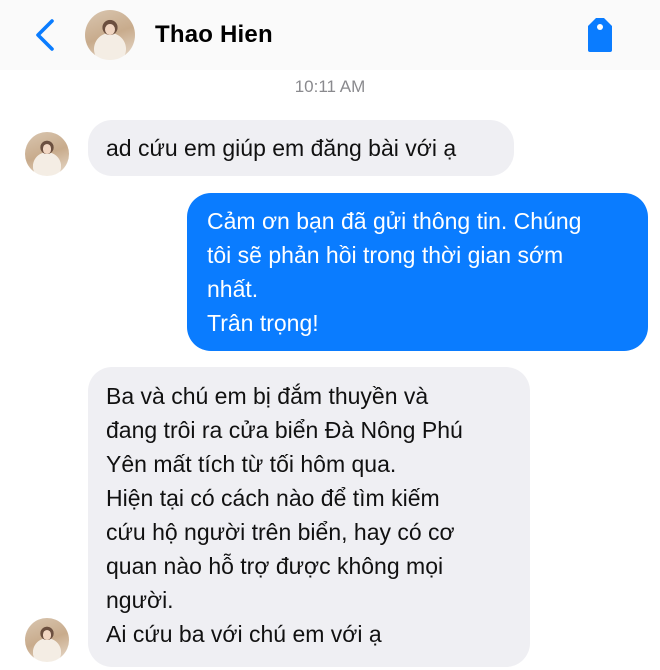 This screenshot has height=670, width=660. Describe the element at coordinates (273, 498) in the screenshot. I see `message-text: Hiện tại có cách nào để tìm kiếm` at that location.